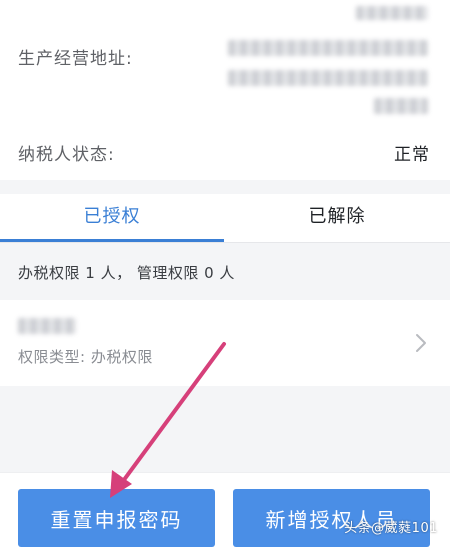 Image resolution: width=450 pixels, height=550 pixels. I want to click on watermark: 头条@葳蕤101, so click(391, 528).